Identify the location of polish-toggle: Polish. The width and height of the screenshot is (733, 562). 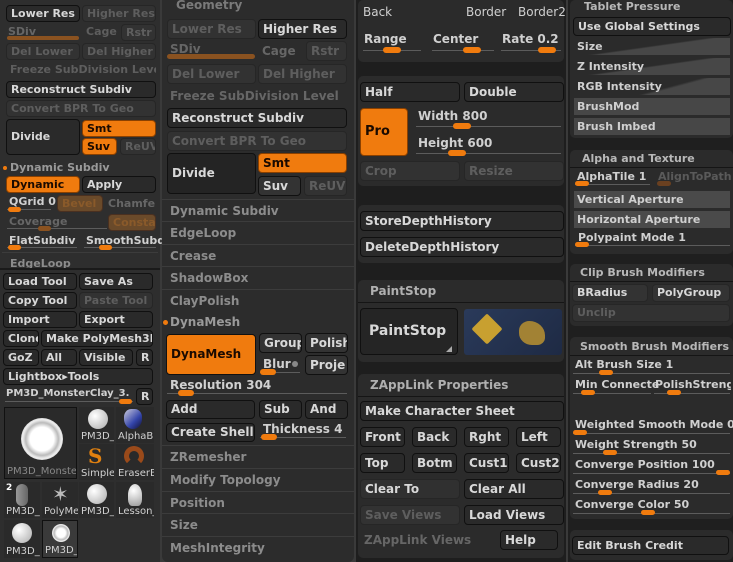
(326, 343).